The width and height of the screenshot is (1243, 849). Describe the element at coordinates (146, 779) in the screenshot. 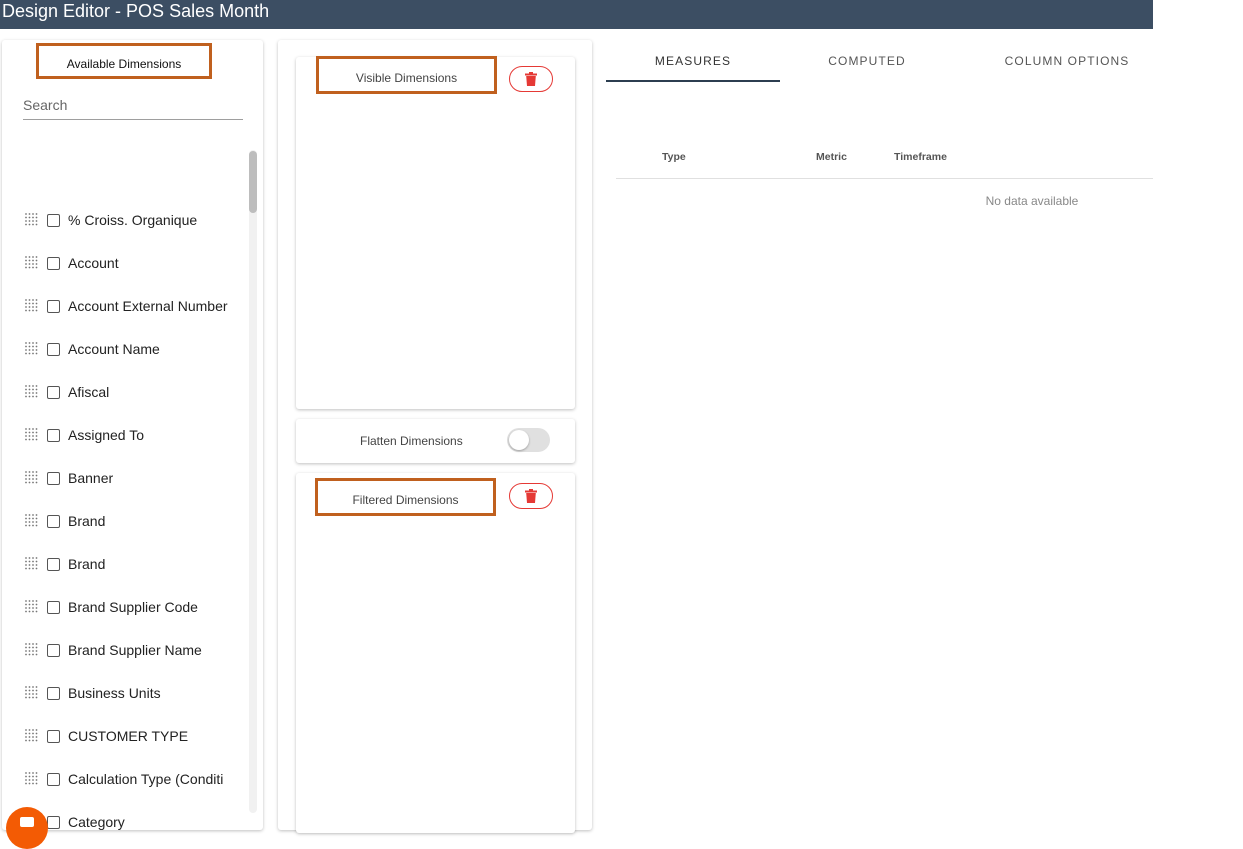

I see `dimension-label: Calculation Type (Conditi` at that location.